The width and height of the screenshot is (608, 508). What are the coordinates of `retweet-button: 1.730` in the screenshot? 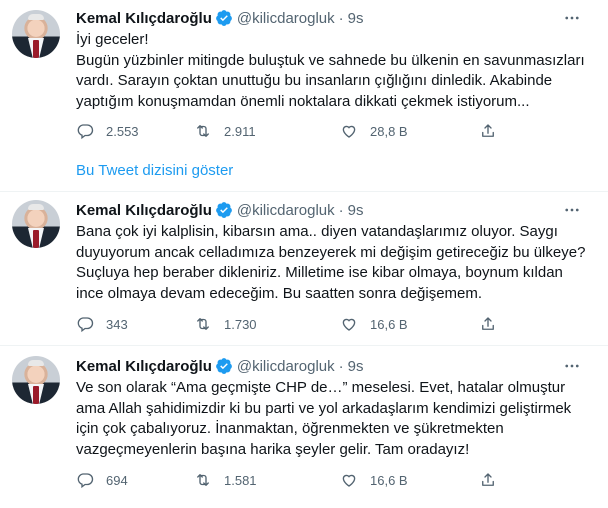 It's located at (225, 324).